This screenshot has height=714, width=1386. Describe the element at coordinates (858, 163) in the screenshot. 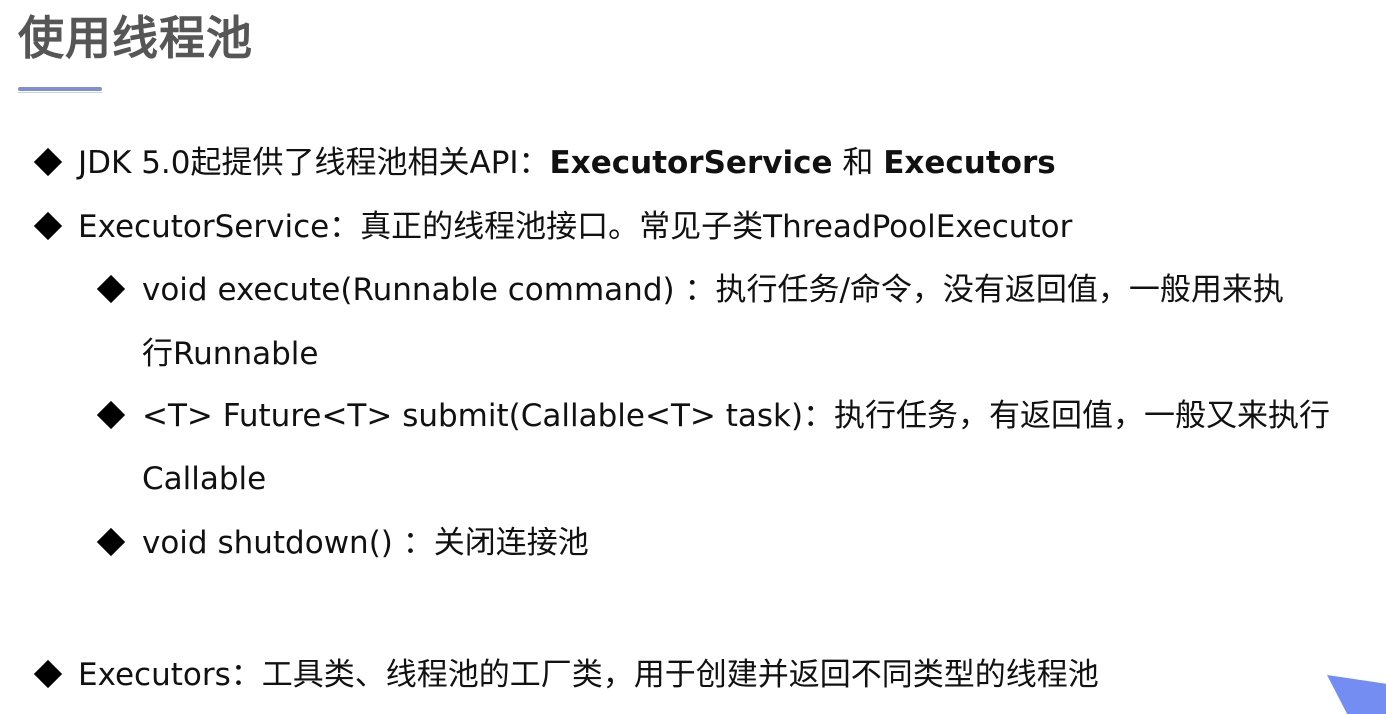

I see `conjunction-text: 和` at that location.